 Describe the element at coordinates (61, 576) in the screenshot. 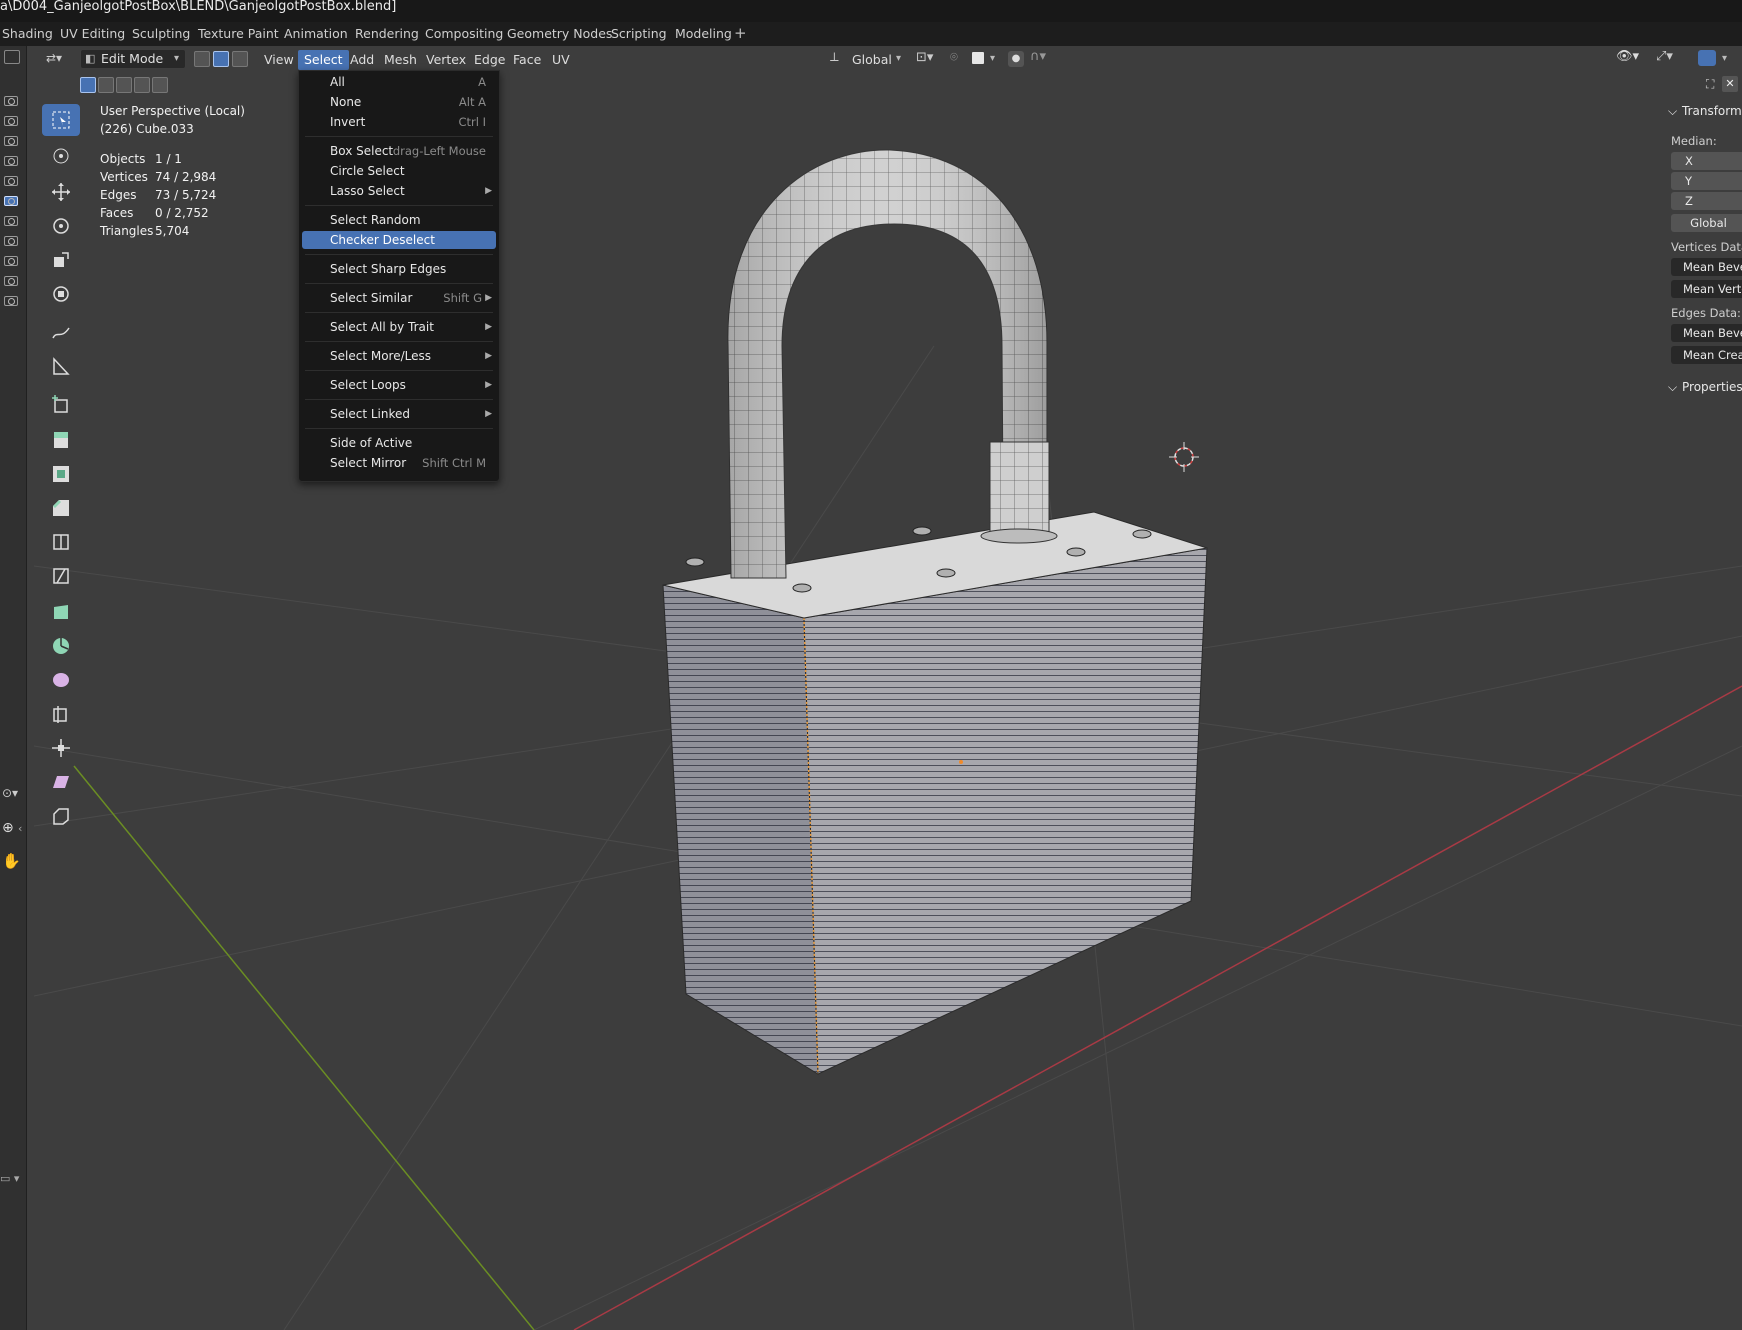

I see `knife-tool` at that location.